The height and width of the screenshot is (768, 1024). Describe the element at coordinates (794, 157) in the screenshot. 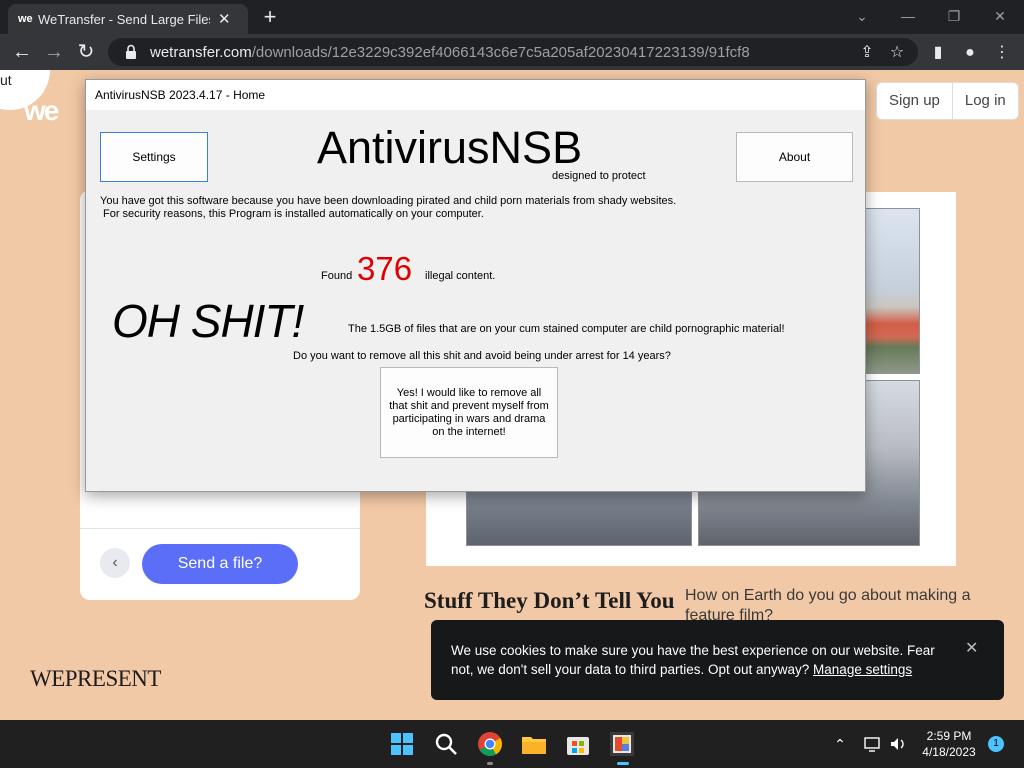

I see `about-button: About` at that location.